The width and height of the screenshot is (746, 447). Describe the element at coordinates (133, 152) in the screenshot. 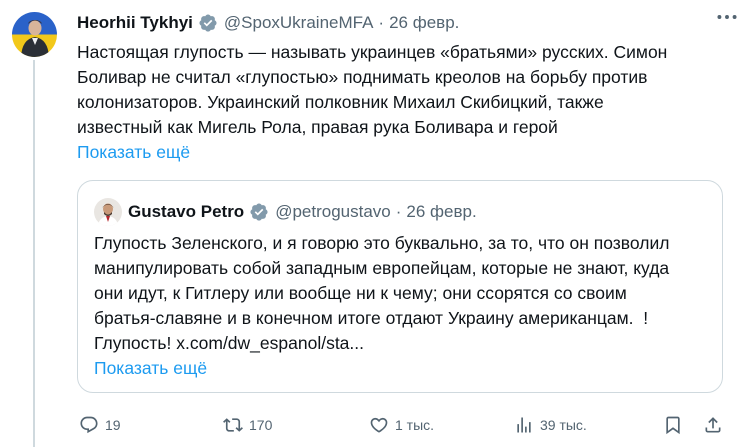

I see `show-more-link: Показать ещё` at that location.